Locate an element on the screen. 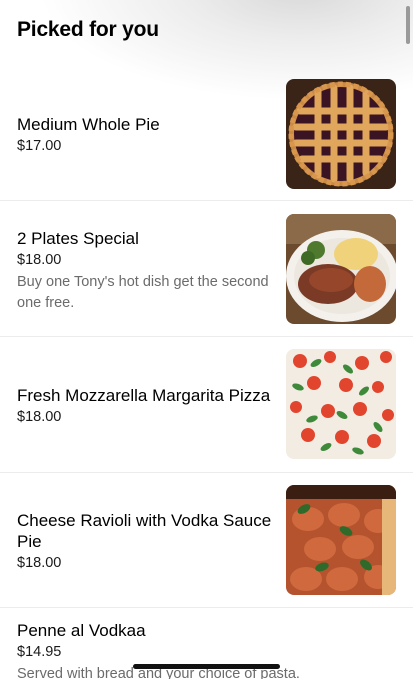 The image size is (413, 679). margarita-pizza-image is located at coordinates (341, 404).